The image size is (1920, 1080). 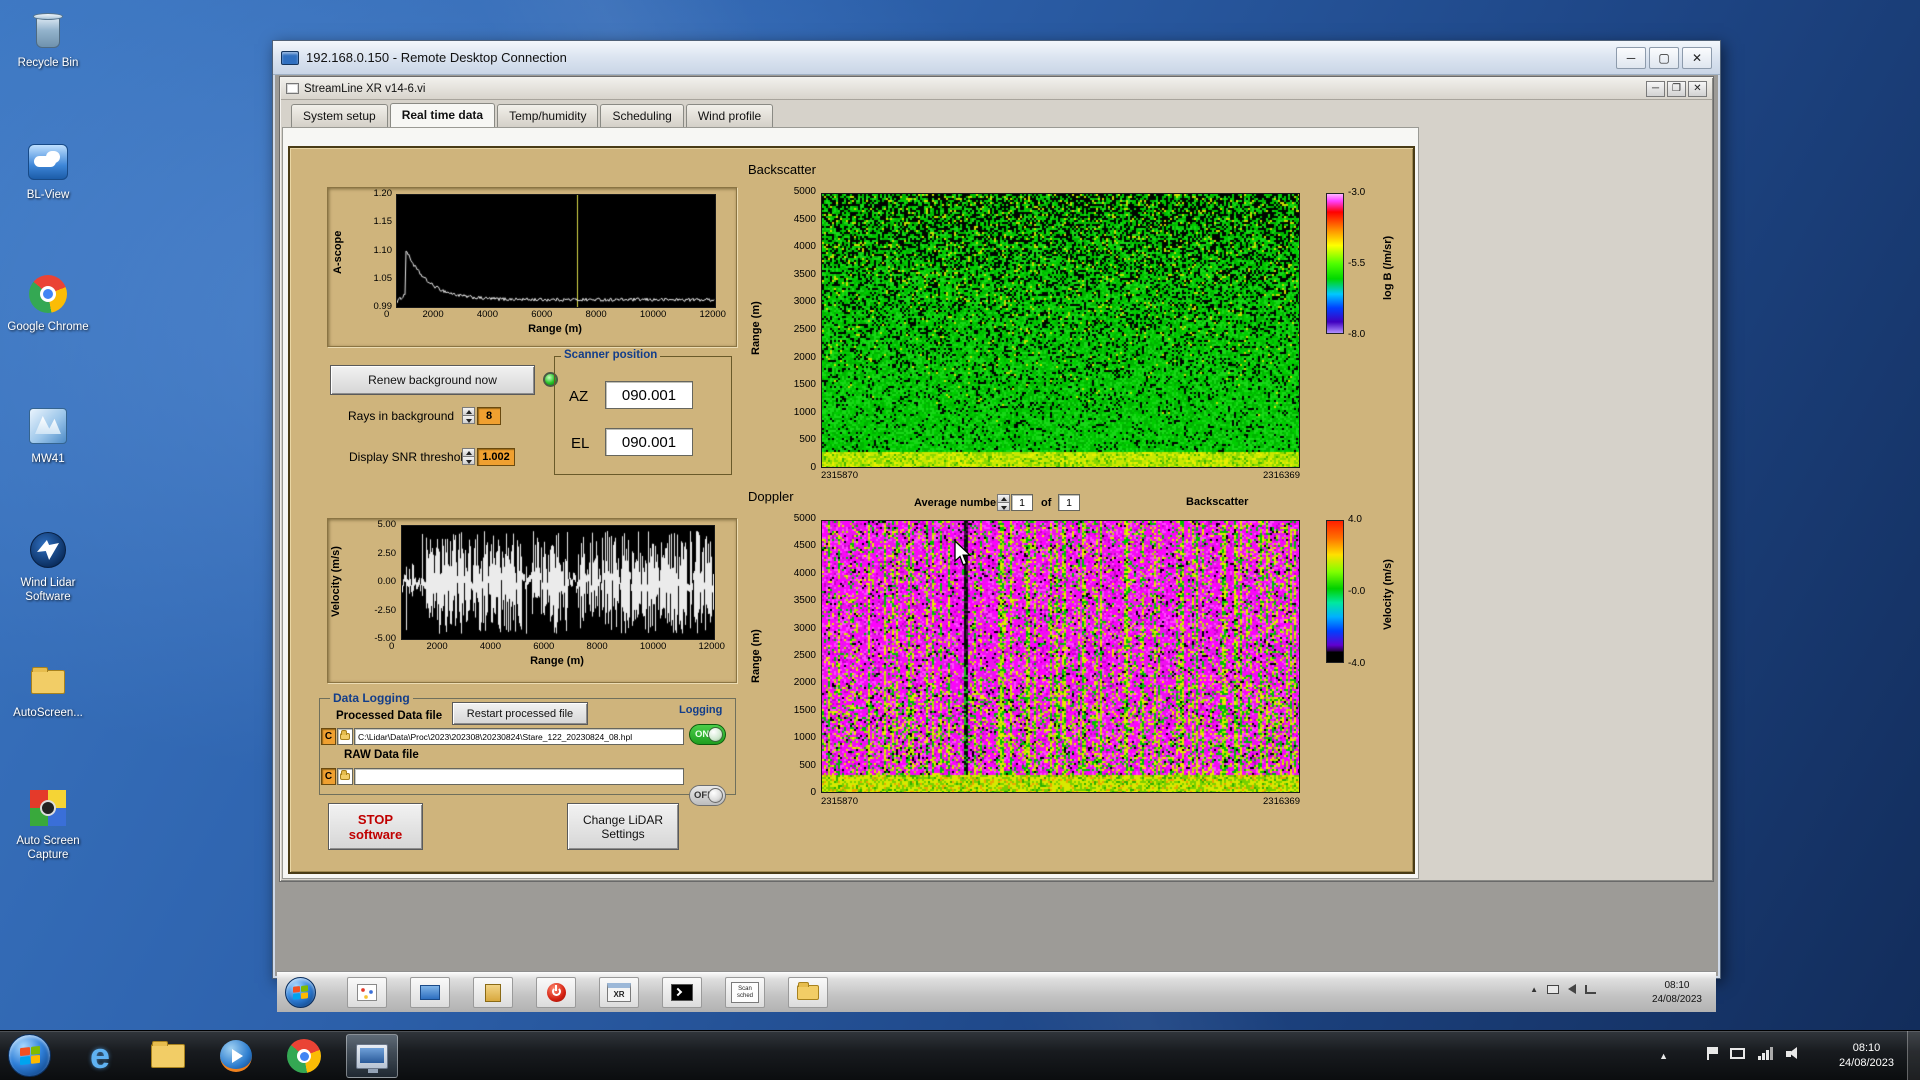 I want to click on snr-spinner, so click(x=468, y=457).